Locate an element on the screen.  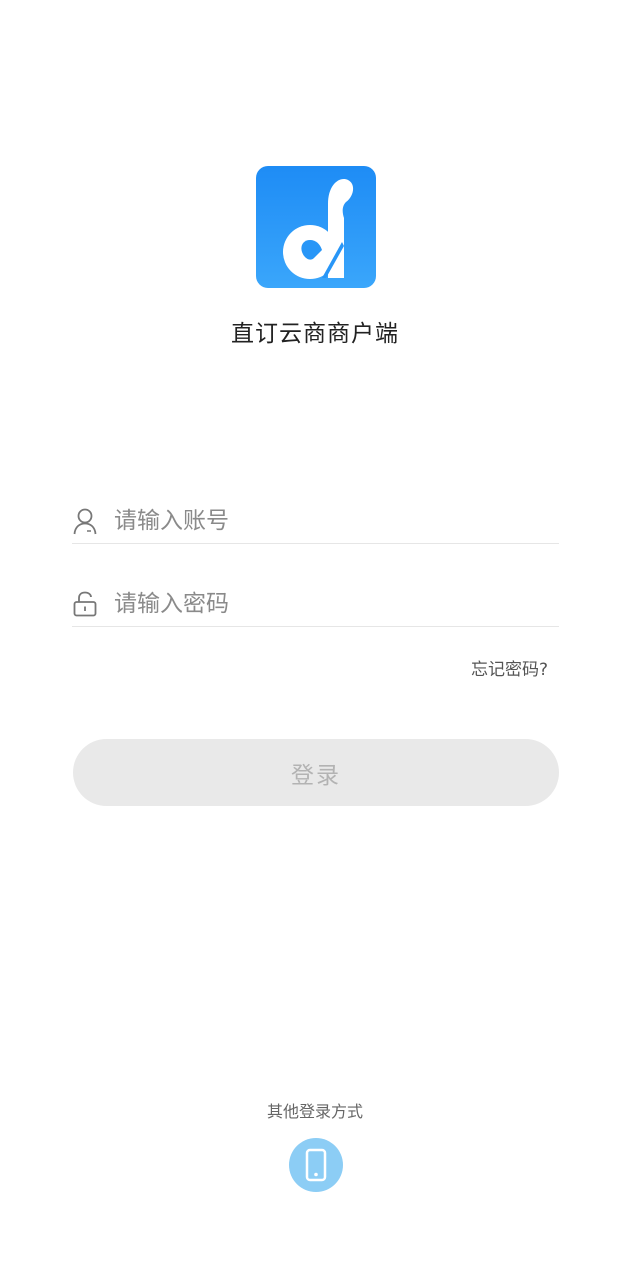
app-logo is located at coordinates (316, 227).